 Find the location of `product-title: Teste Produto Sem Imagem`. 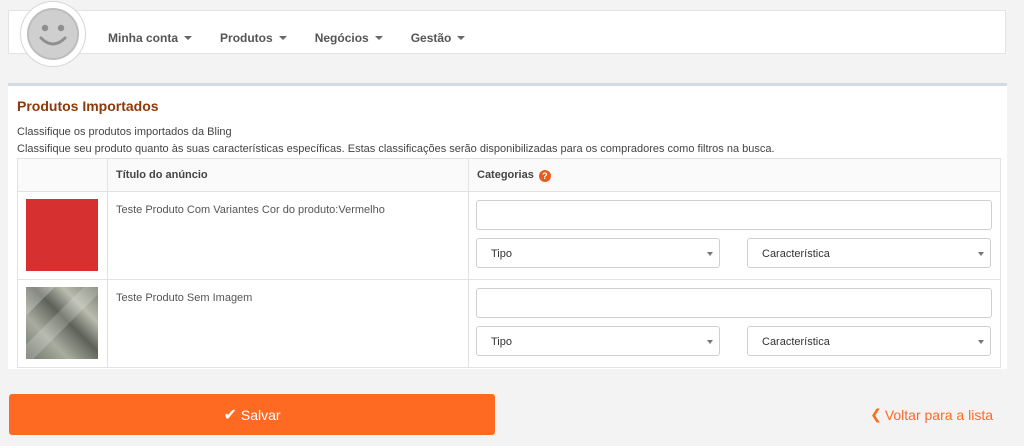

product-title: Teste Produto Sem Imagem is located at coordinates (288, 323).